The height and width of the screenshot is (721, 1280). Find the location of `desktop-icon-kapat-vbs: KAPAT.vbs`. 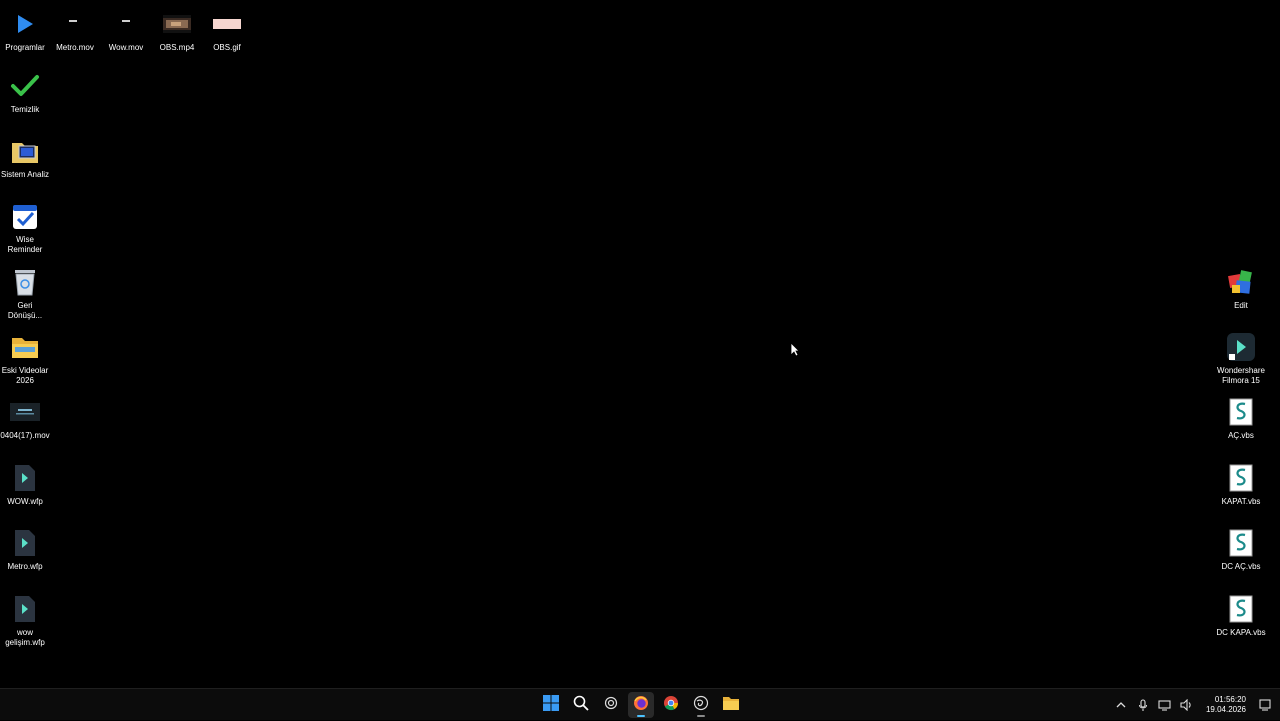

desktop-icon-kapat-vbs: KAPAT.vbs is located at coordinates (1241, 484).